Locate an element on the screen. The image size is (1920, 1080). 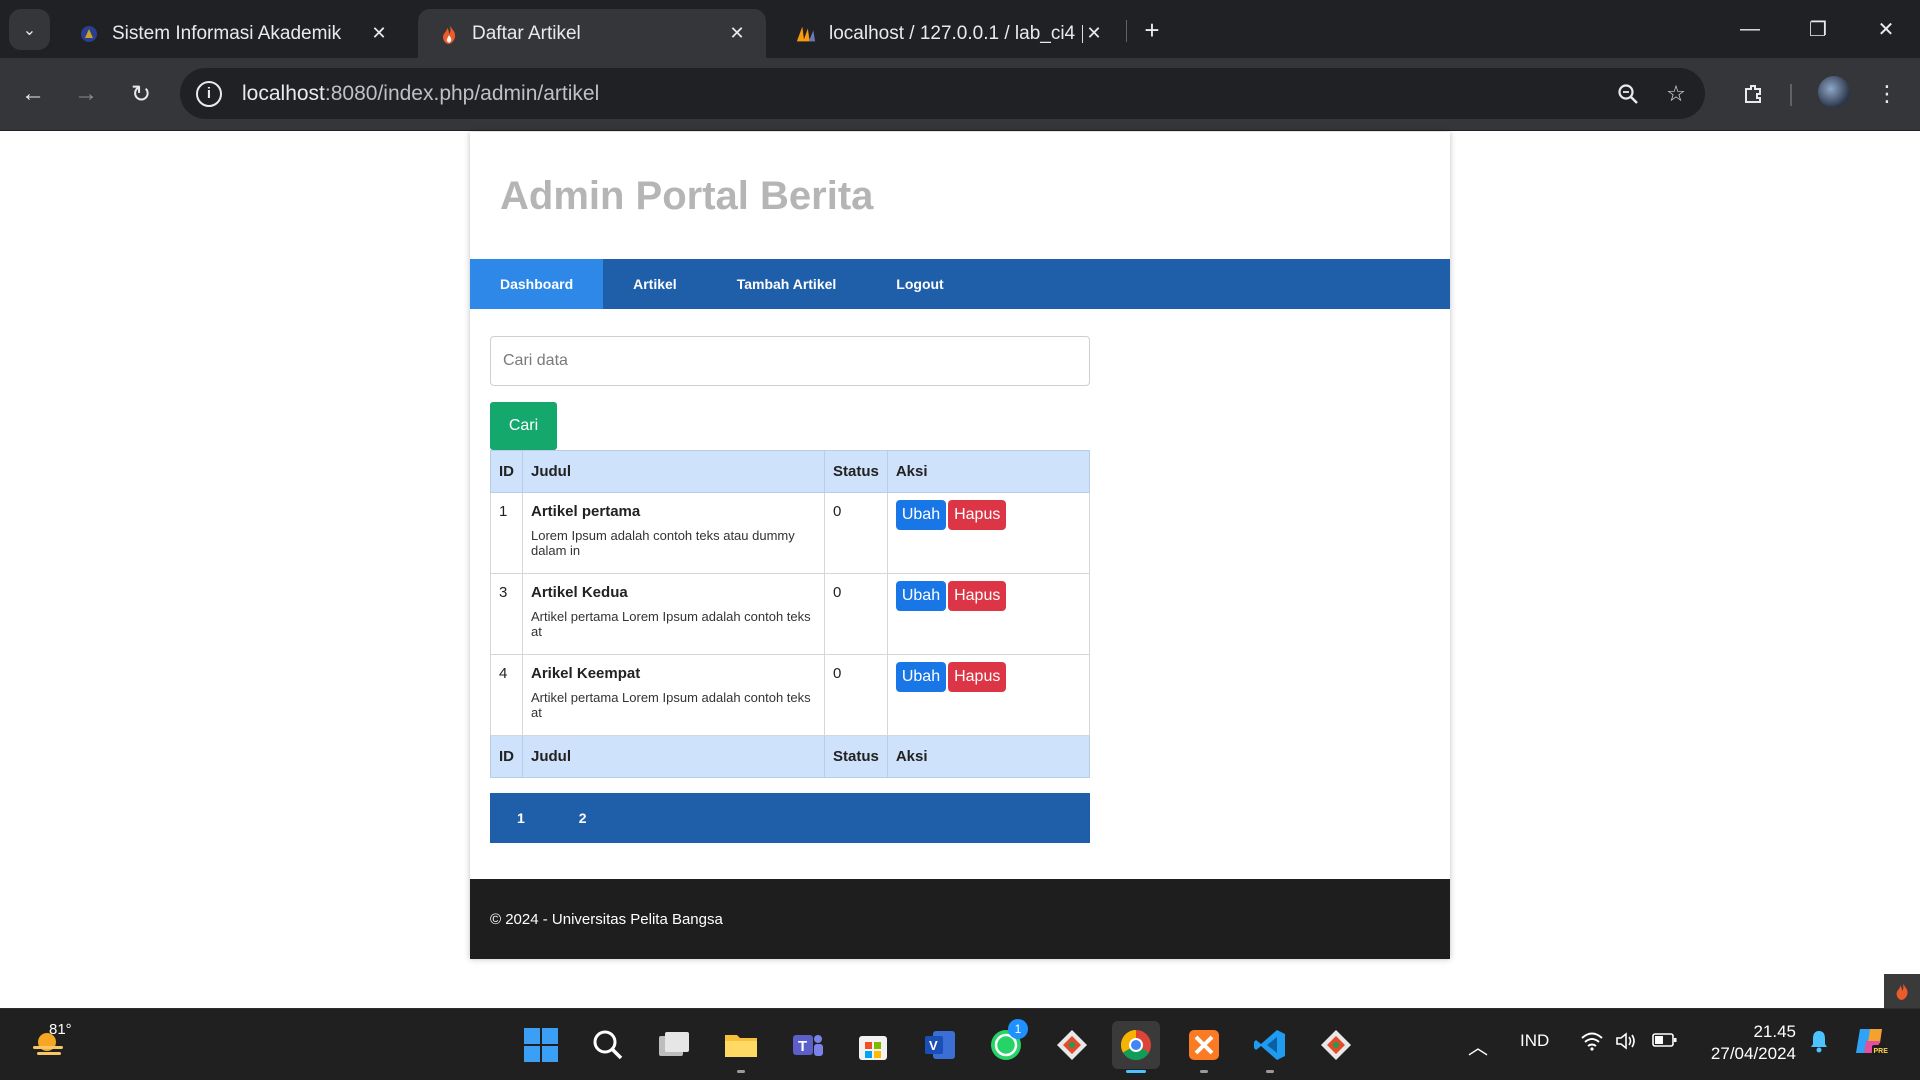
xampp-icon is located at coordinates (1204, 1047).